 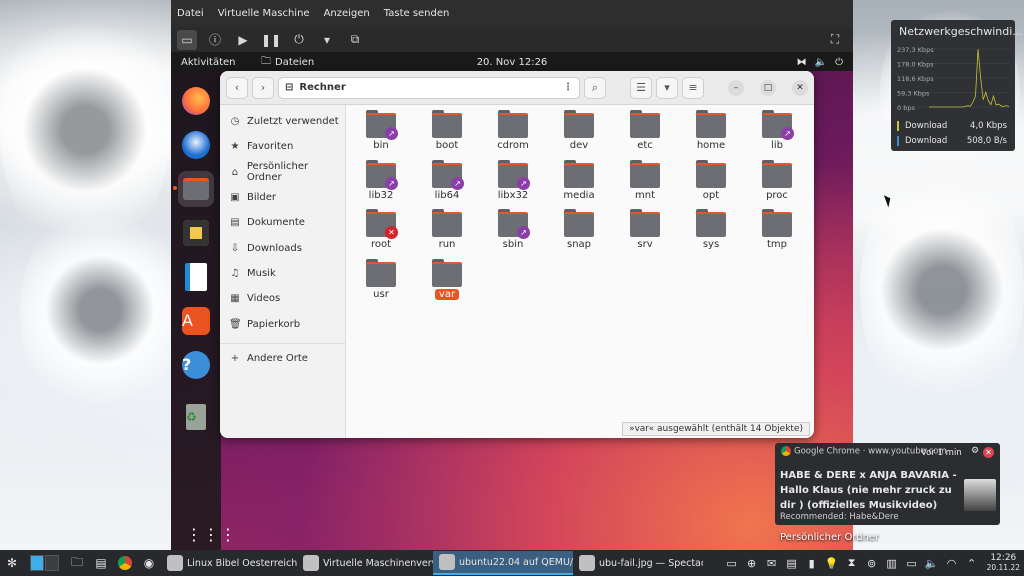 What do you see at coordinates (196, 365) in the screenshot?
I see `help-icon: ?` at bounding box center [196, 365].